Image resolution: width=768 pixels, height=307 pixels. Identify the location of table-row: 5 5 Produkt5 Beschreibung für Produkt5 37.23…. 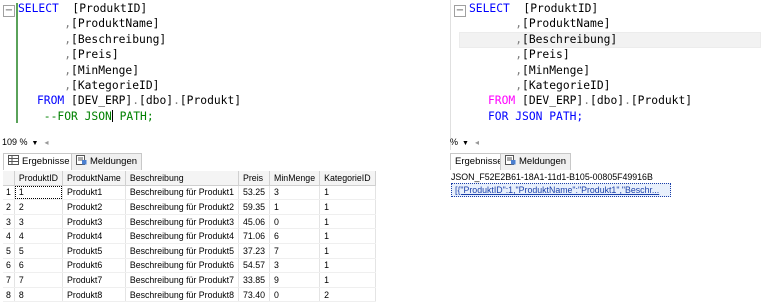
(189, 250).